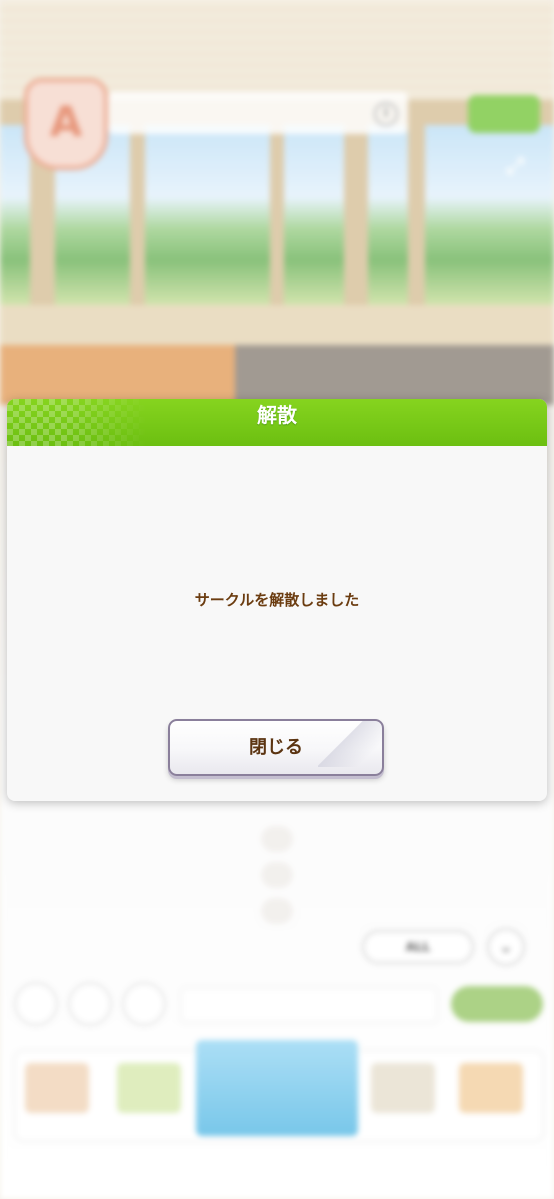 Image resolution: width=554 pixels, height=1199 pixels. Describe the element at coordinates (350, 744) in the screenshot. I see `button-shine` at that location.